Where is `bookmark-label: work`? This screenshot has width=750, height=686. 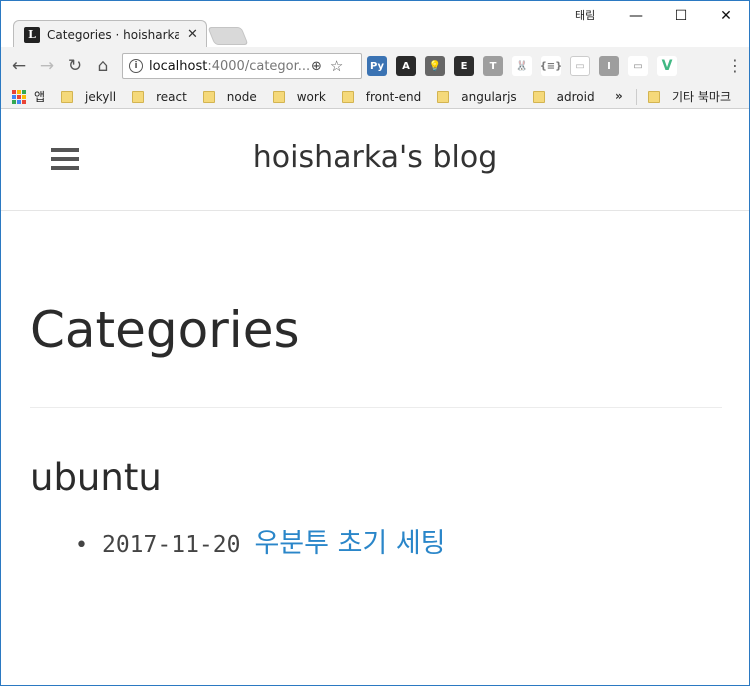
bookmark-label: work is located at coordinates (311, 96).